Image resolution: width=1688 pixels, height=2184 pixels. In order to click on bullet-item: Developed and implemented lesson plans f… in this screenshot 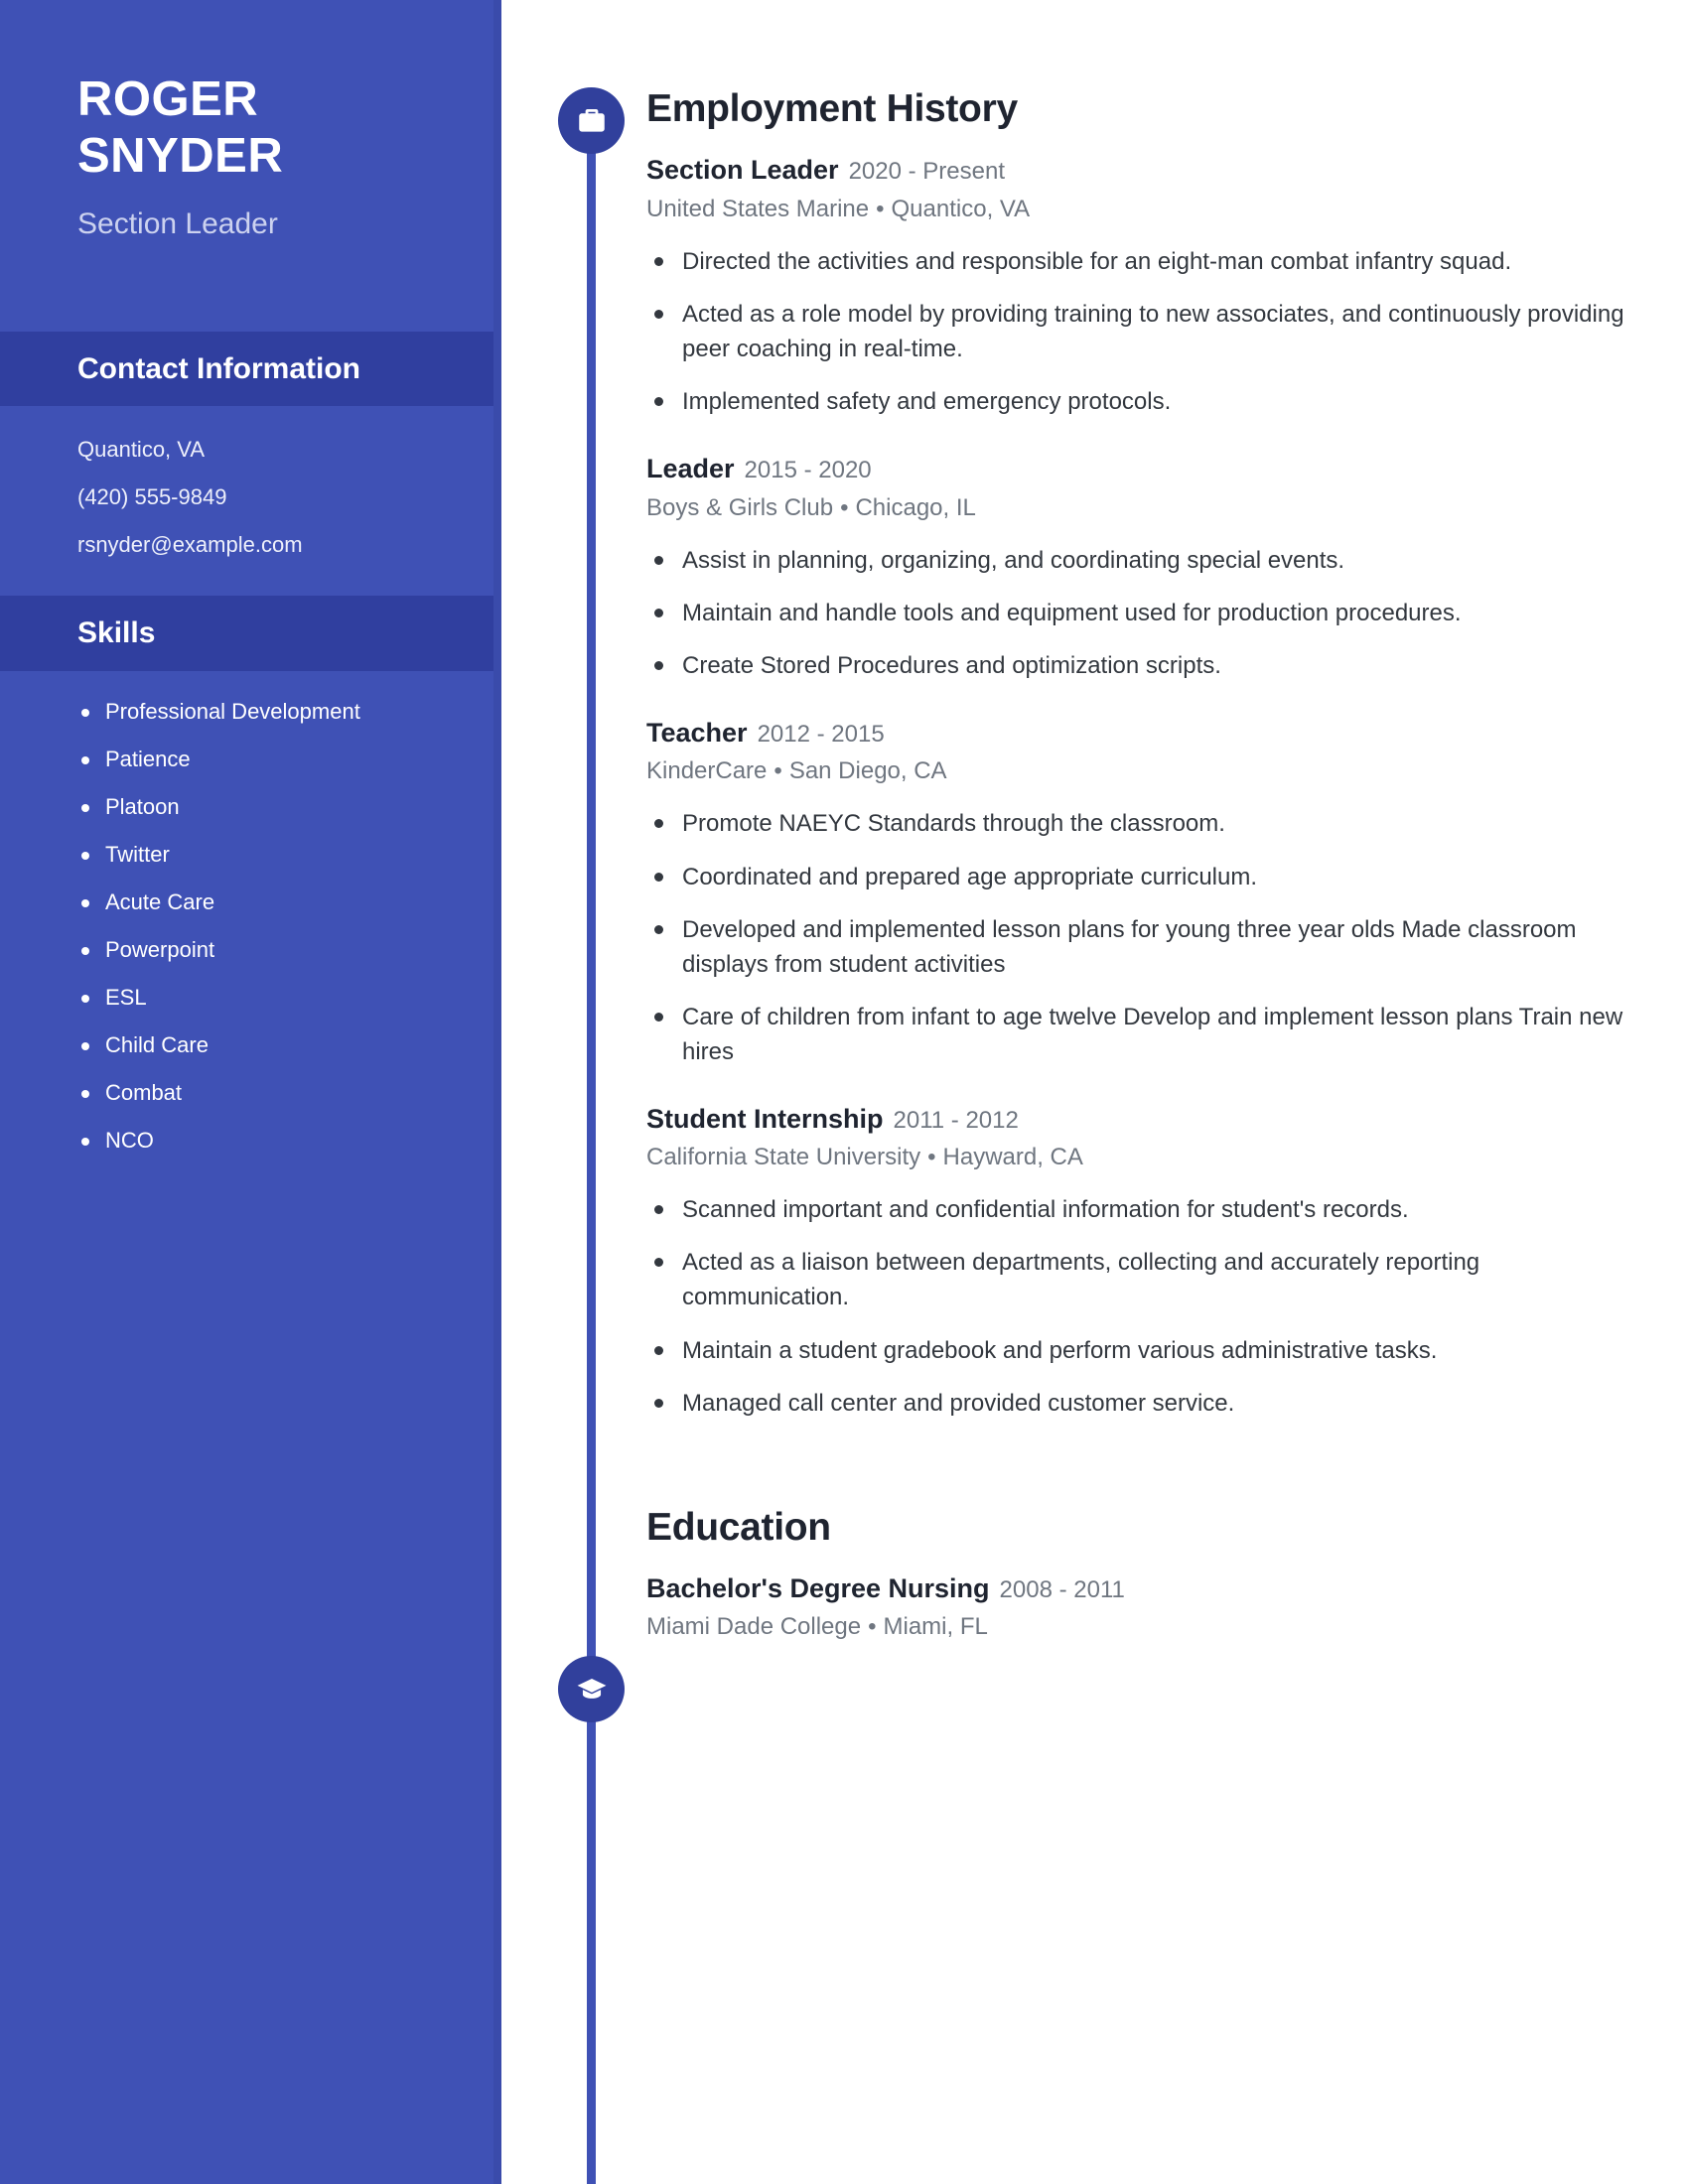, I will do `click(1142, 947)`.